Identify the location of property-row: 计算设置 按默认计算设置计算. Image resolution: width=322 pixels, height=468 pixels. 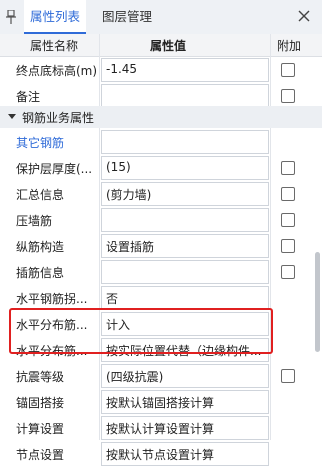
(161, 429).